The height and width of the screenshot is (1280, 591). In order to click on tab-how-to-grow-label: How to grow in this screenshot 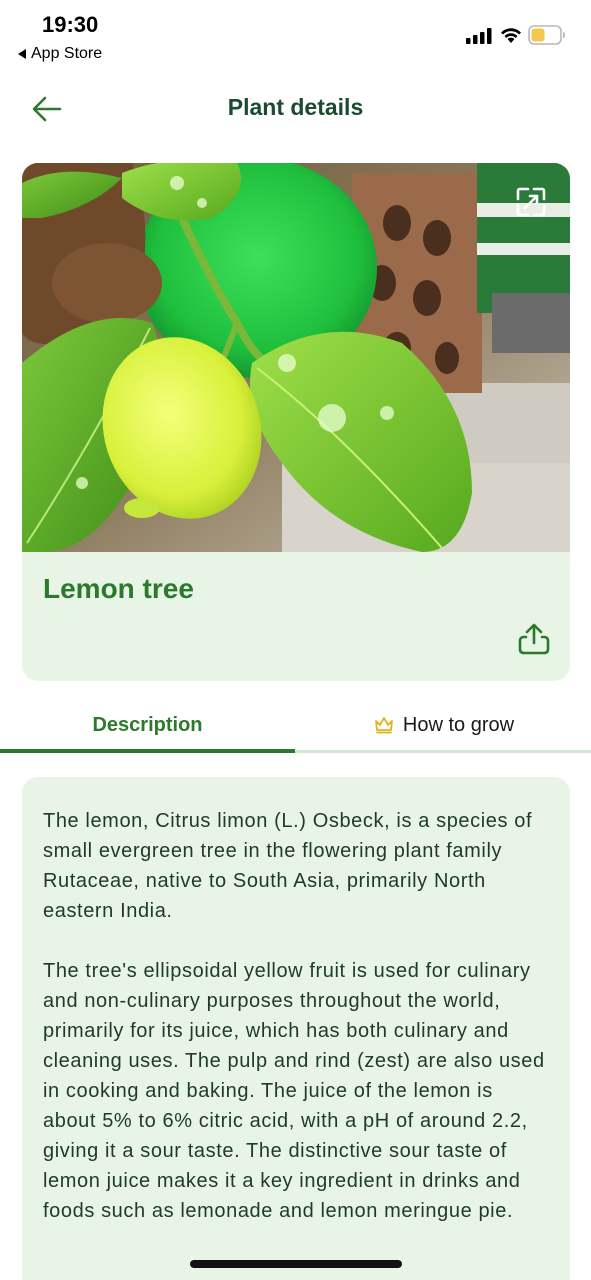, I will do `click(458, 724)`.